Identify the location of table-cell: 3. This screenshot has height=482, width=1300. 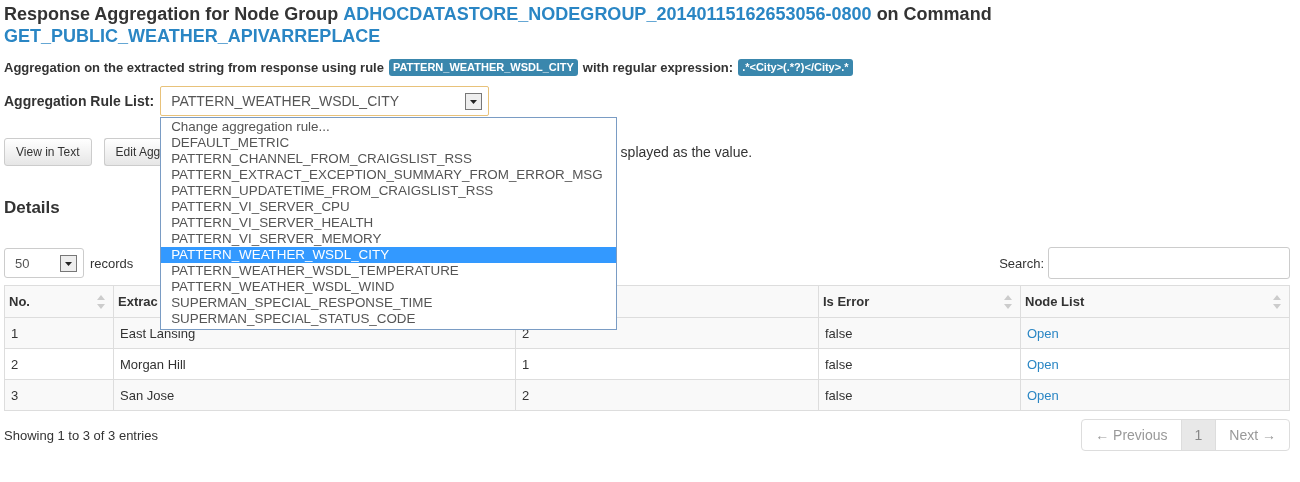
(15, 395).